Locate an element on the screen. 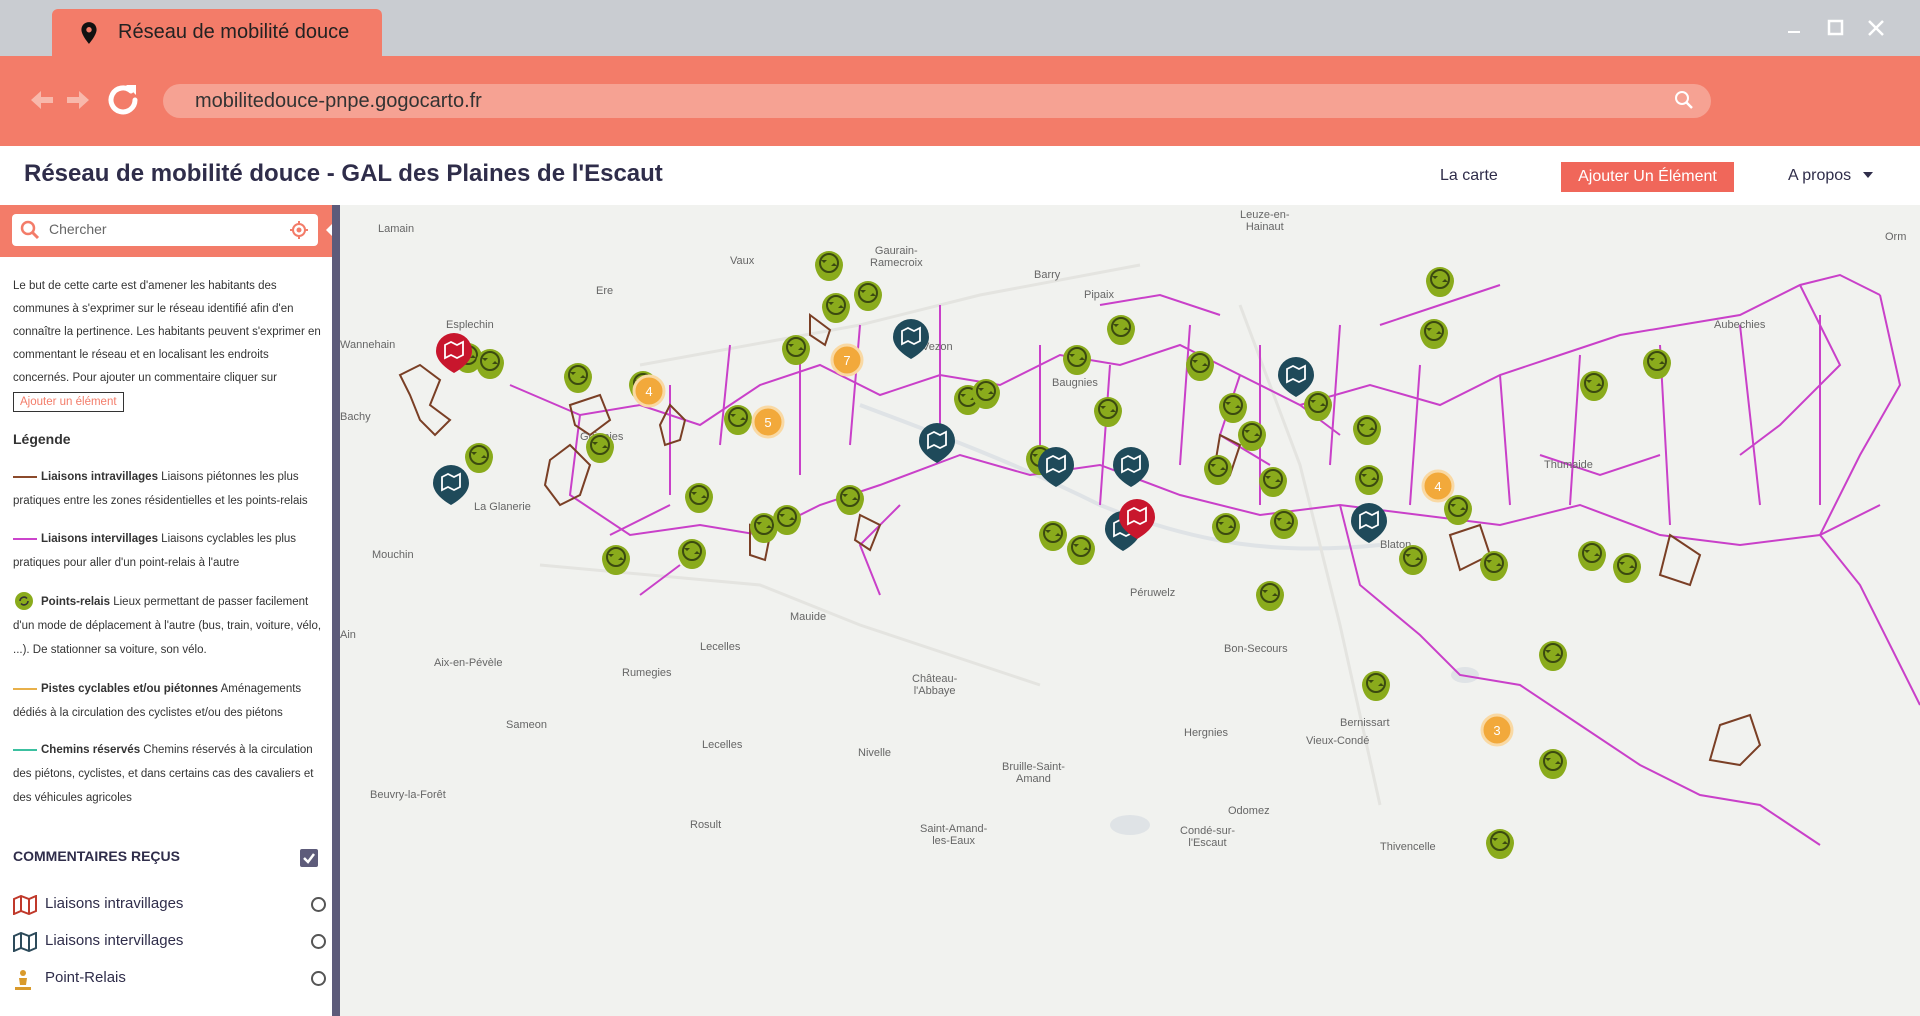  cluster-marker: 3 is located at coordinates (1497, 730).